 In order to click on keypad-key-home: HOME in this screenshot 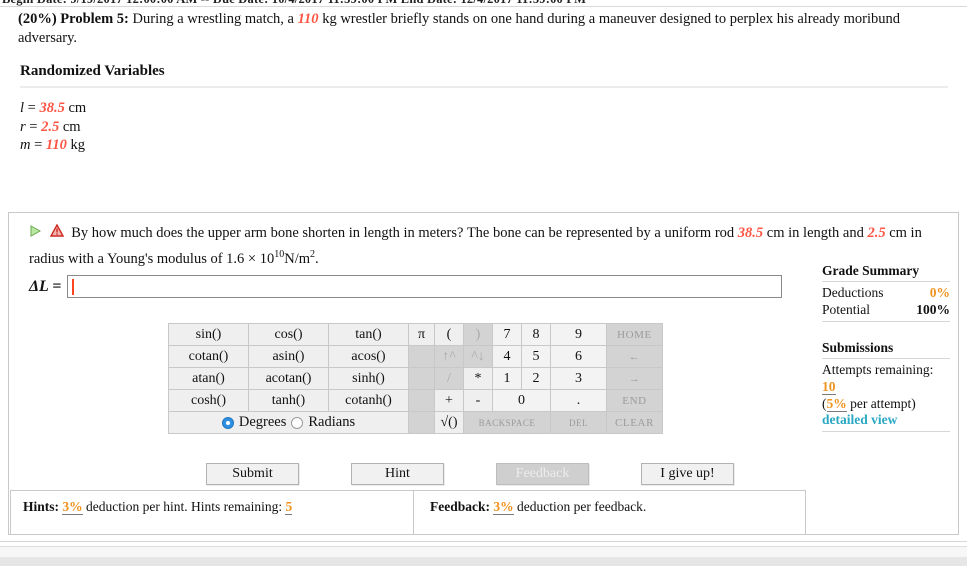, I will do `click(634, 334)`.